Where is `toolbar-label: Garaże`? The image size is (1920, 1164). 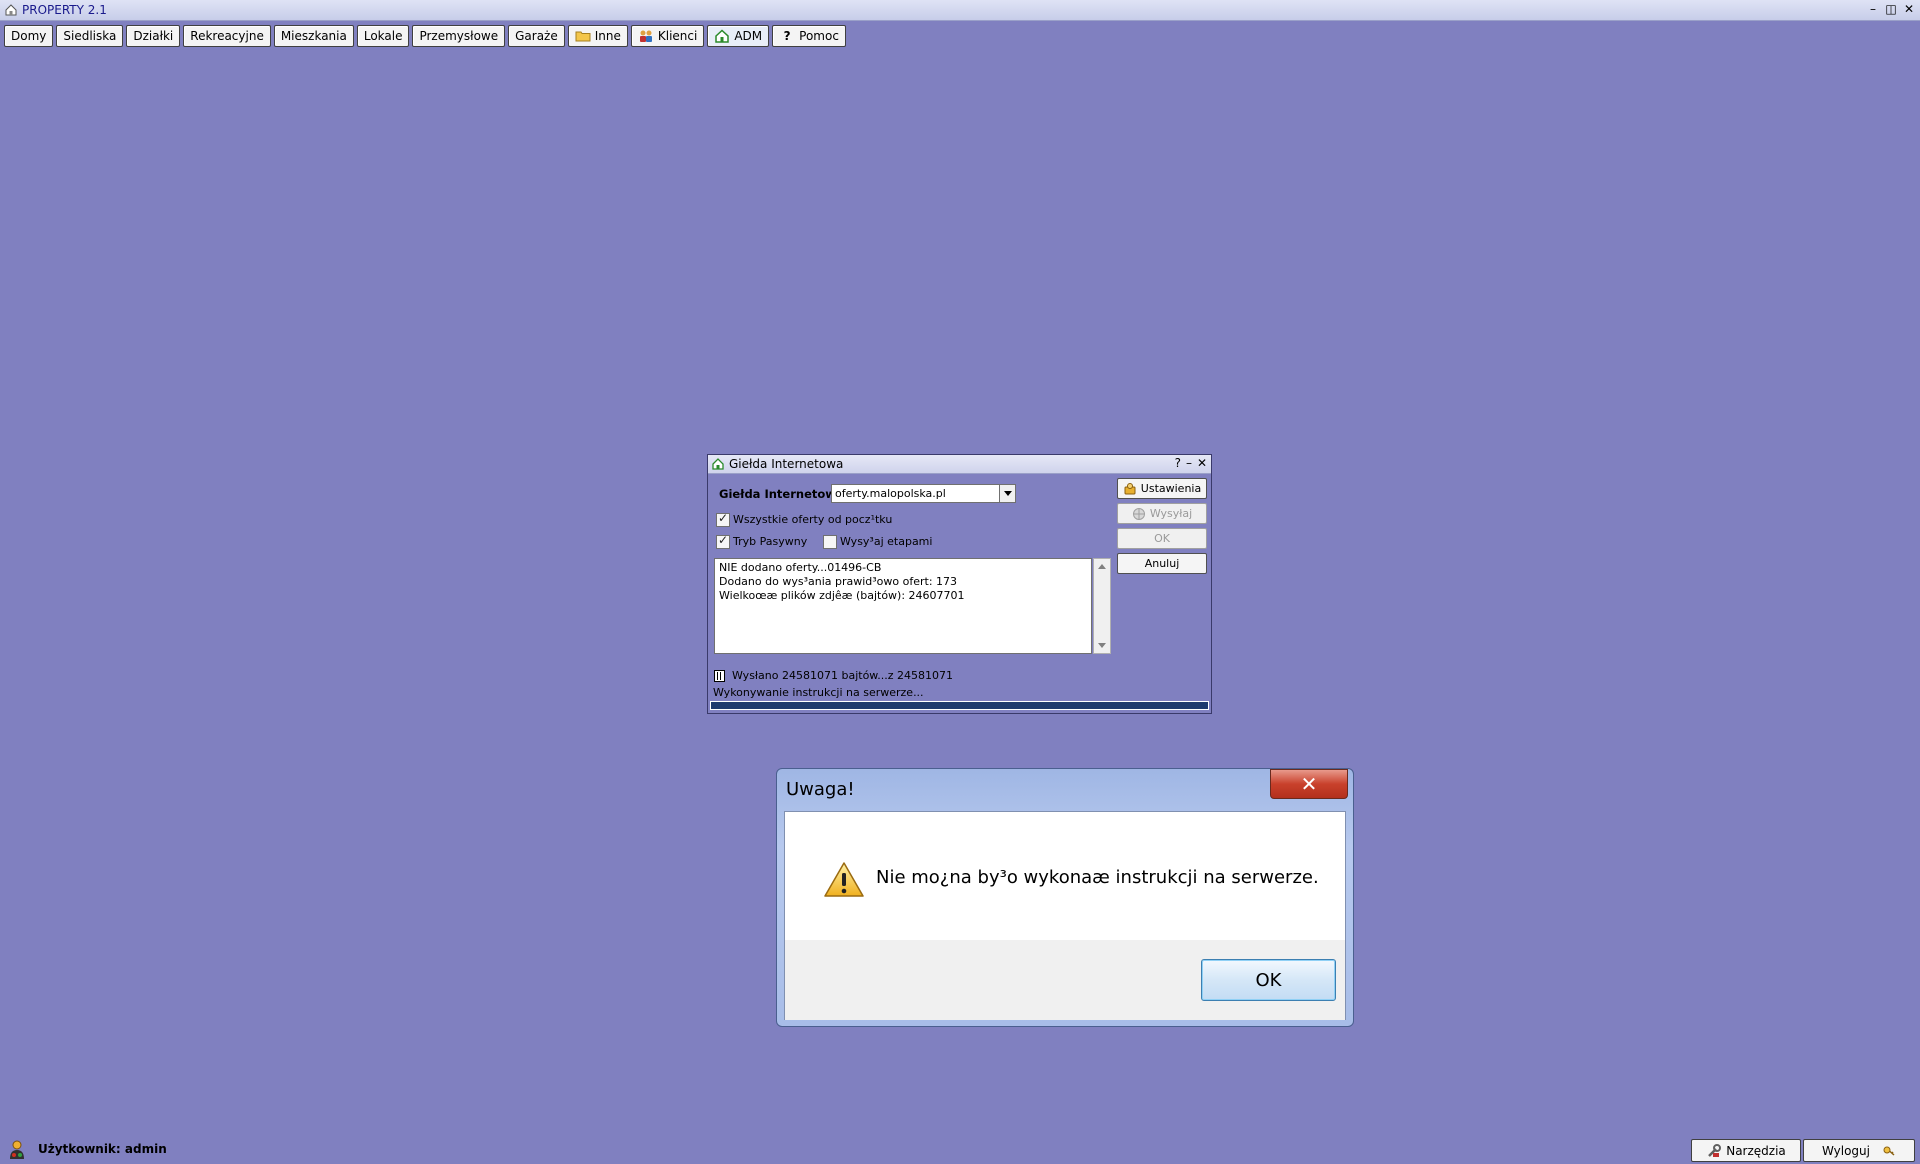
toolbar-label: Garaże is located at coordinates (536, 36).